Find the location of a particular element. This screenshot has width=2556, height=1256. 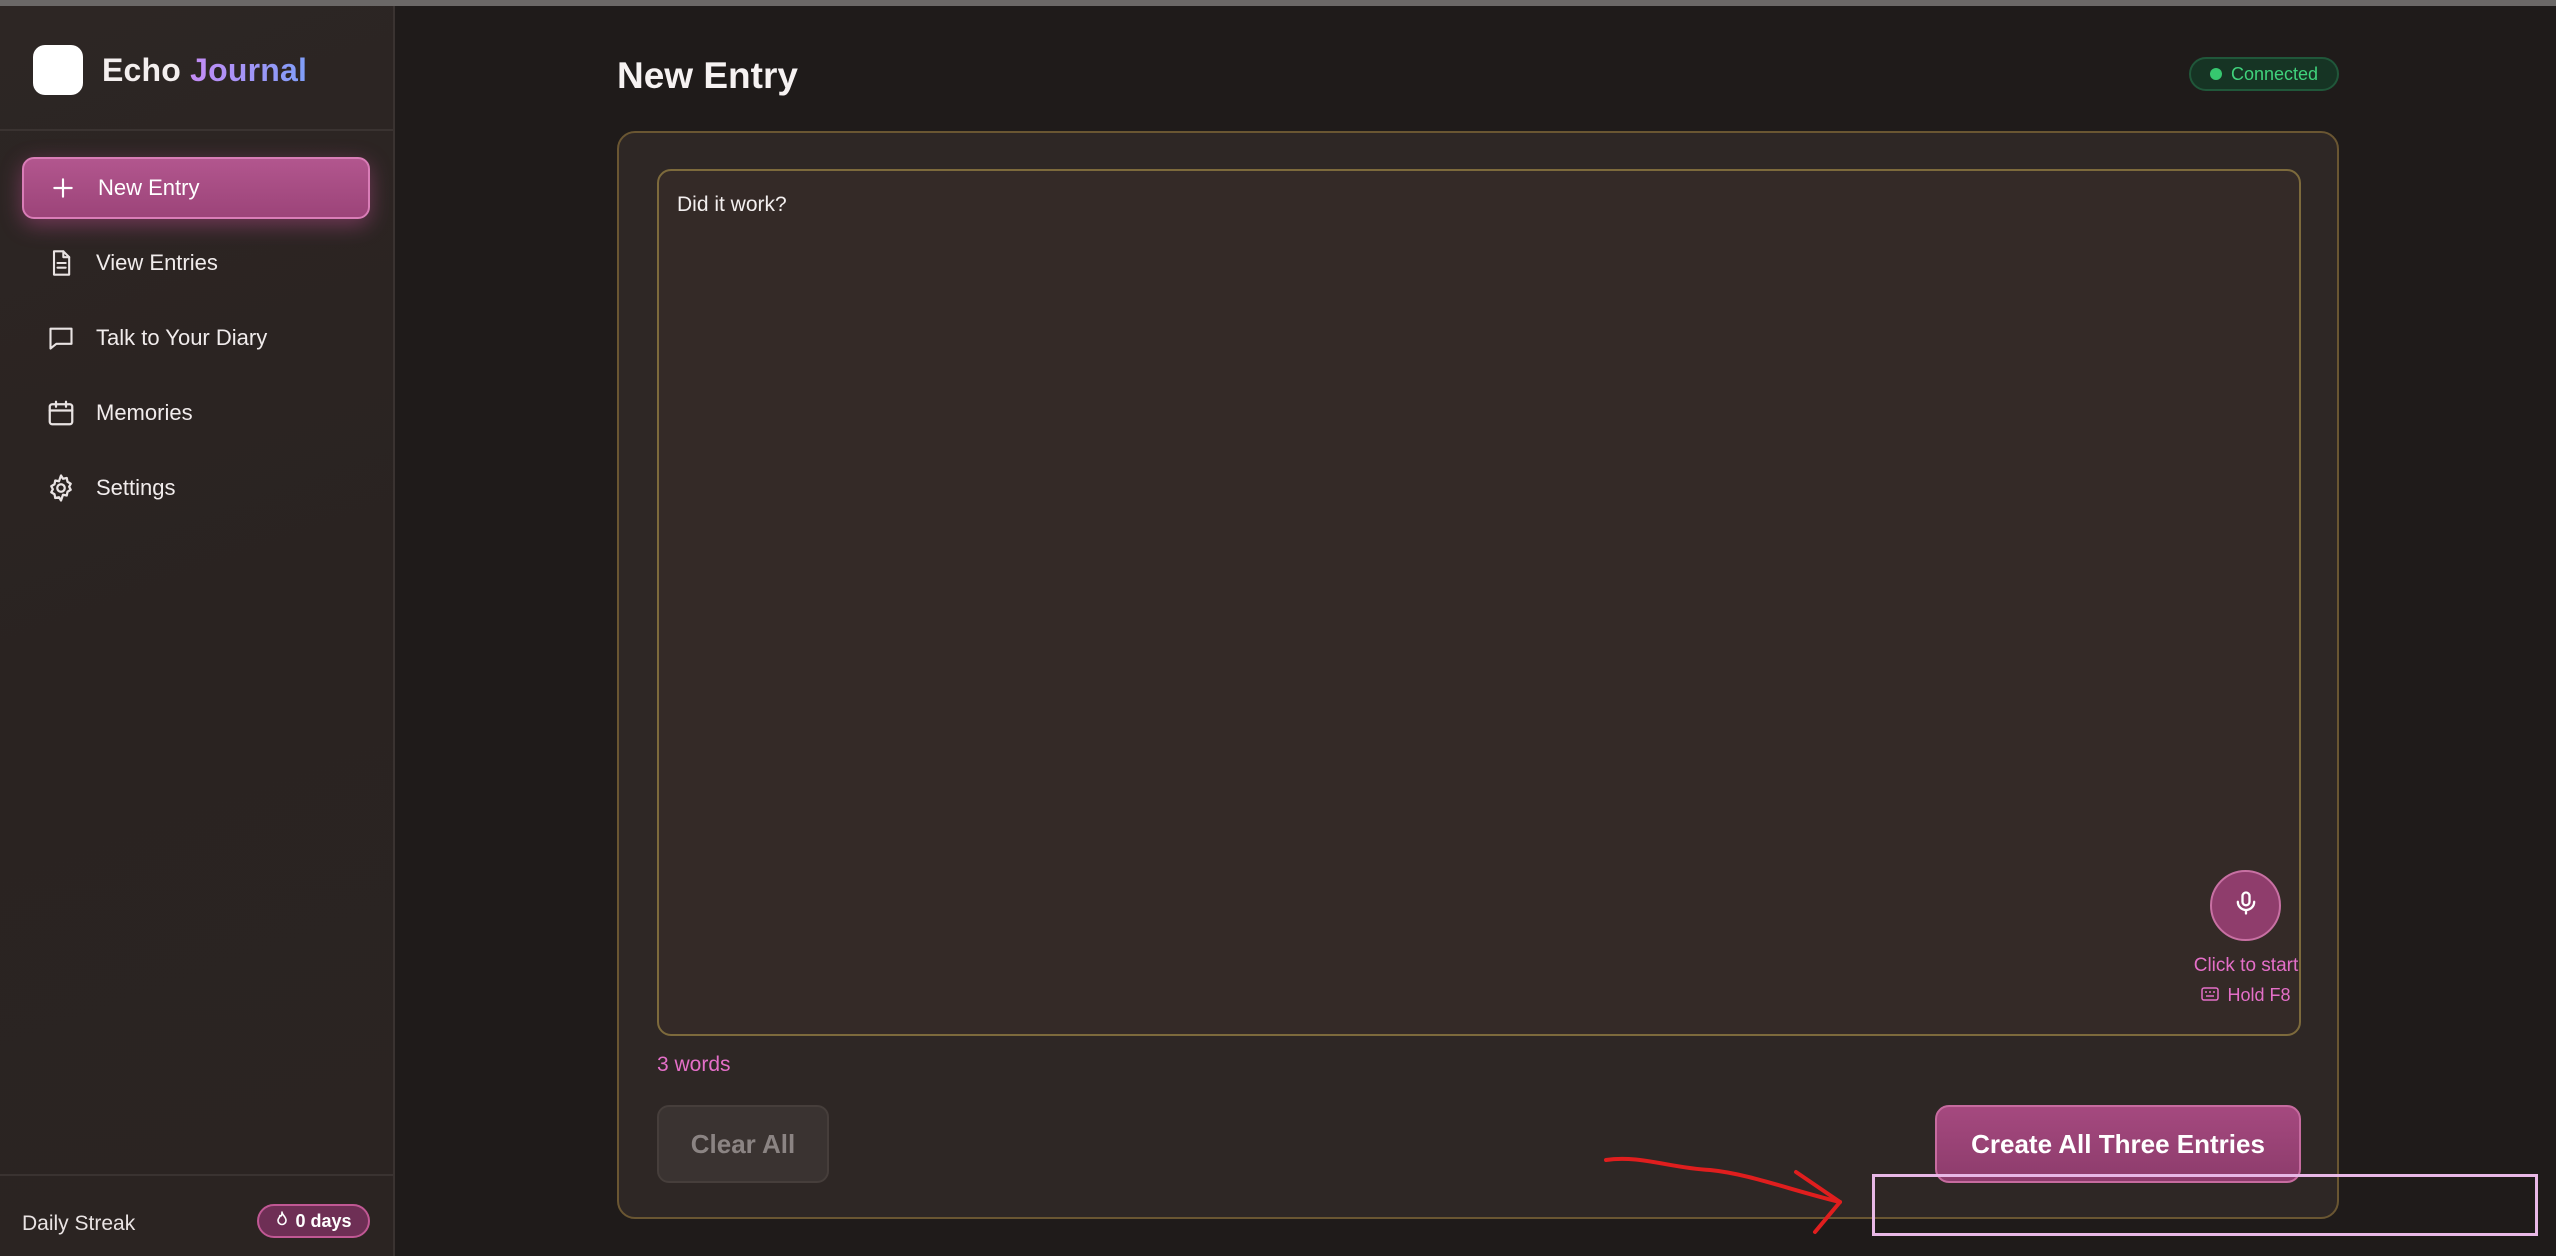

app-title-journal: Journal is located at coordinates (249, 70).